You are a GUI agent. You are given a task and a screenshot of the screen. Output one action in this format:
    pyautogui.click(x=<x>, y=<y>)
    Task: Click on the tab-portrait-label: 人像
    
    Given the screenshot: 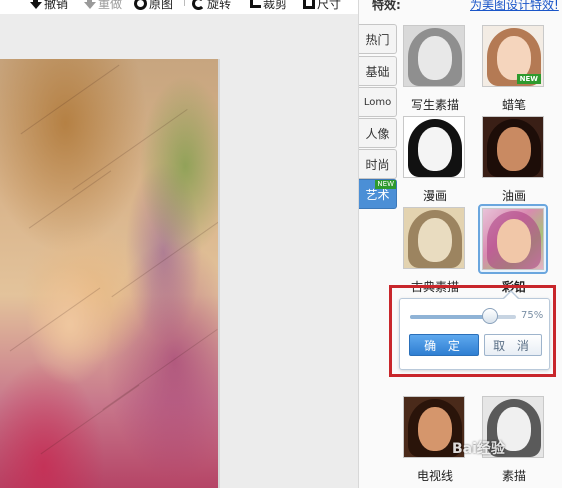 What is the action you would take?
    pyautogui.click(x=377, y=133)
    